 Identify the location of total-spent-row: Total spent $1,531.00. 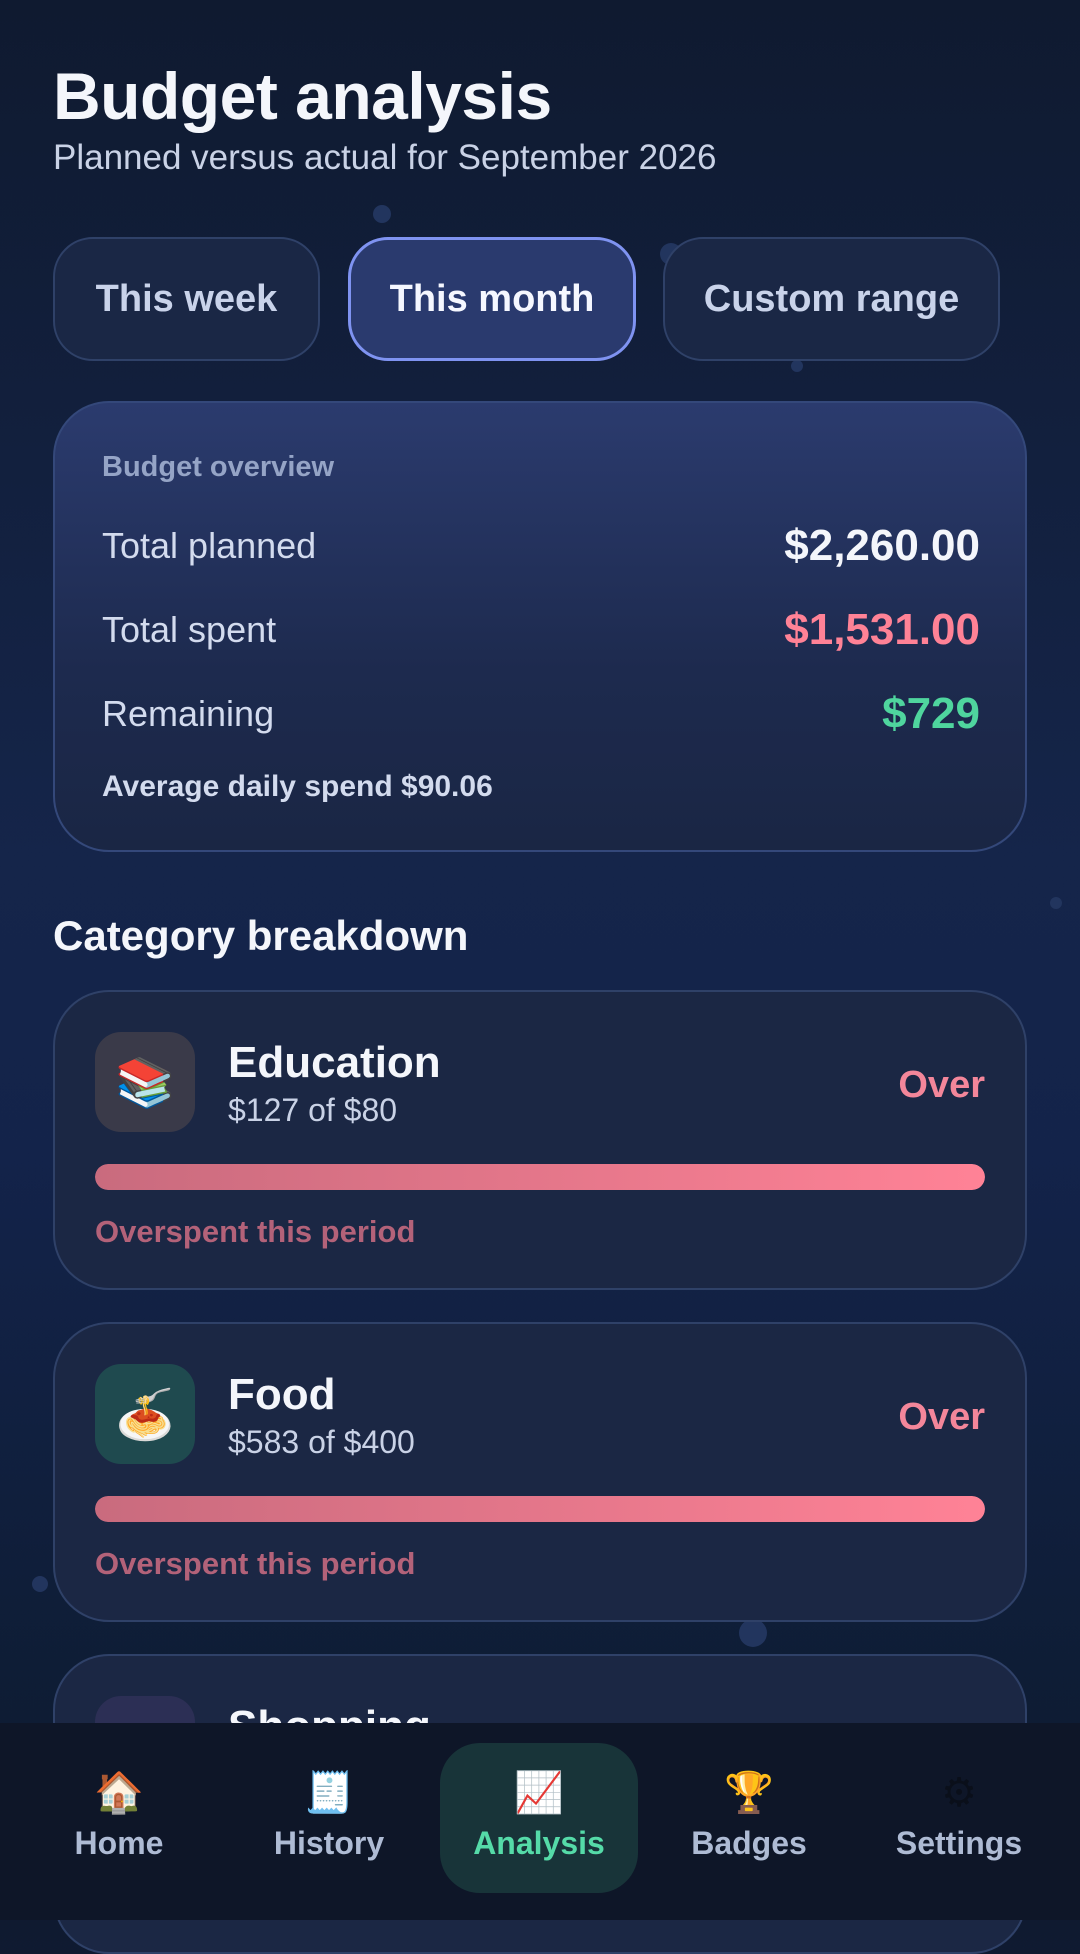
(541, 630).